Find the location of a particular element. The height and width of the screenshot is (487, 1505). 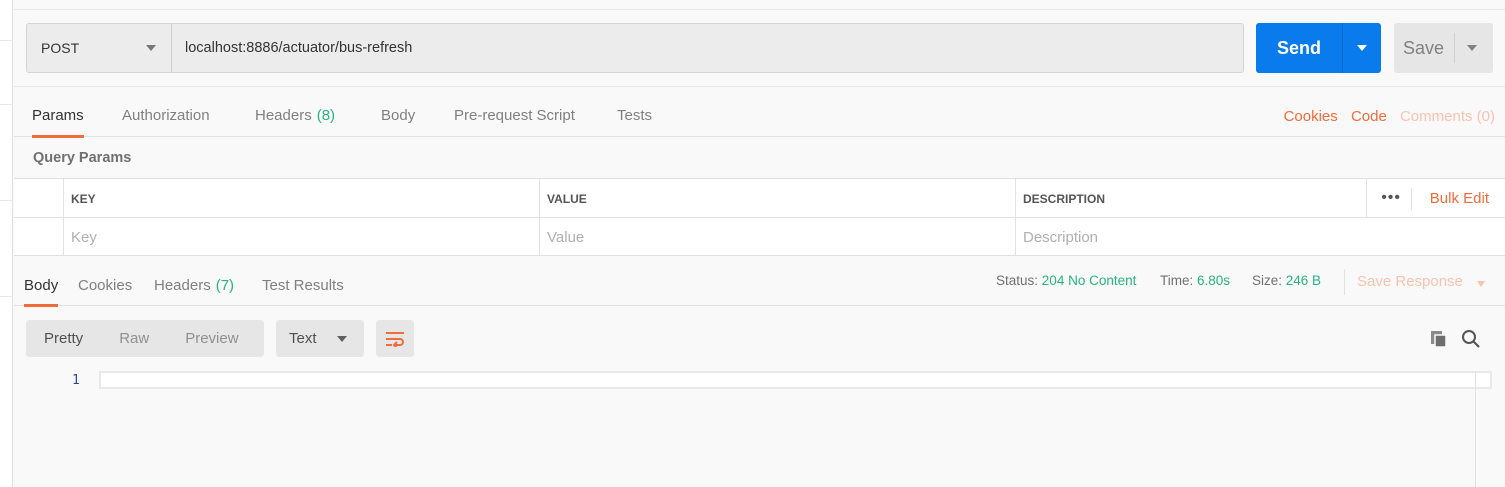

preview-button: Preview is located at coordinates (211, 338).